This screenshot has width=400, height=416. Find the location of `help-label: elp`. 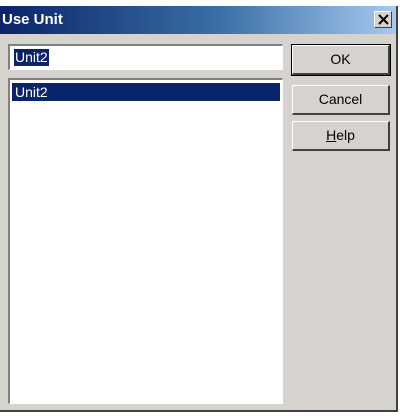

help-label: elp is located at coordinates (345, 135).